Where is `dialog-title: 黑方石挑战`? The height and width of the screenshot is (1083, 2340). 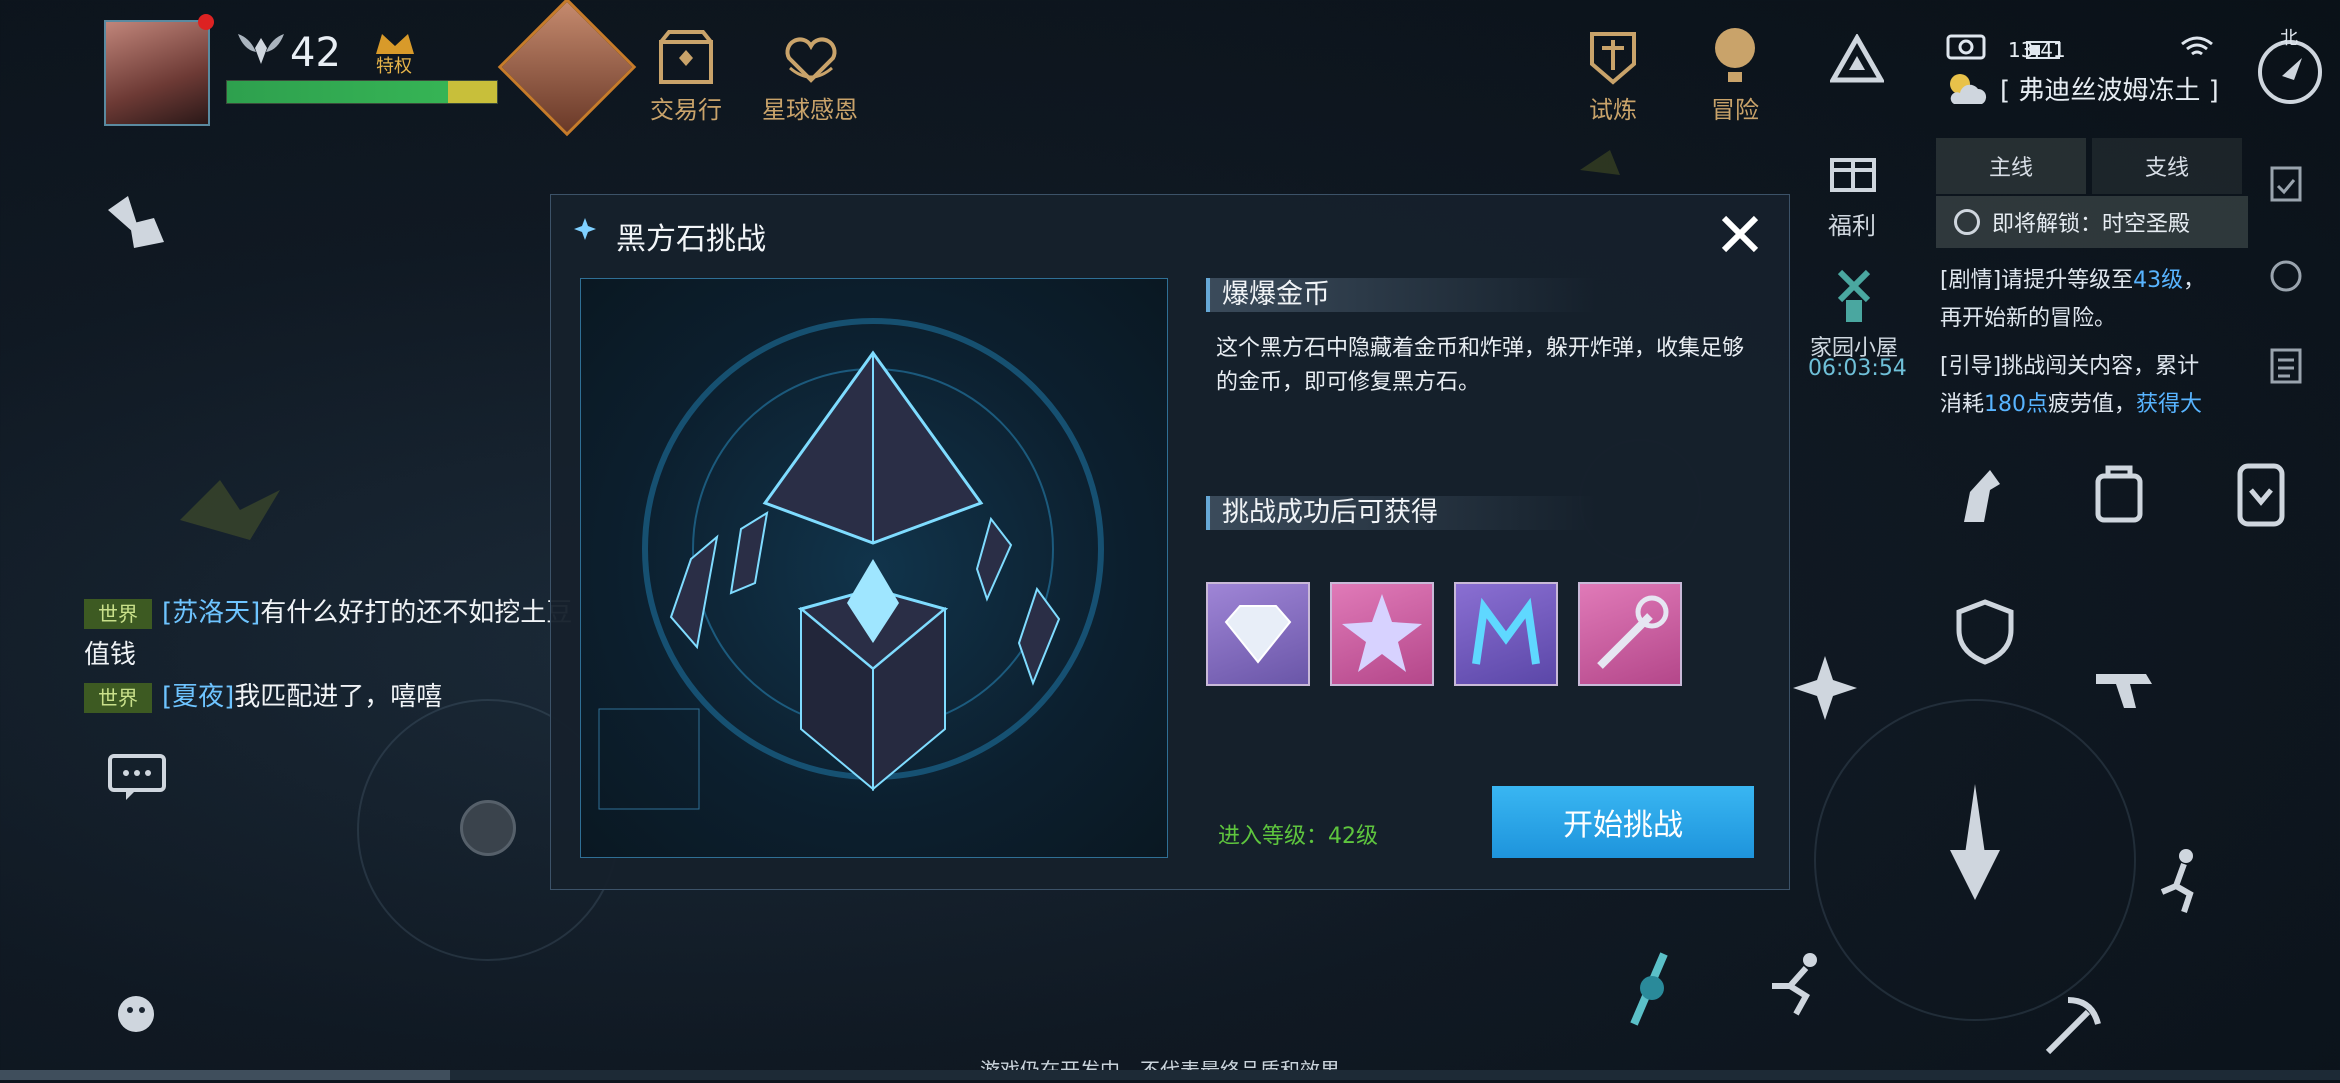
dialog-title: 黑方石挑战 is located at coordinates (691, 239).